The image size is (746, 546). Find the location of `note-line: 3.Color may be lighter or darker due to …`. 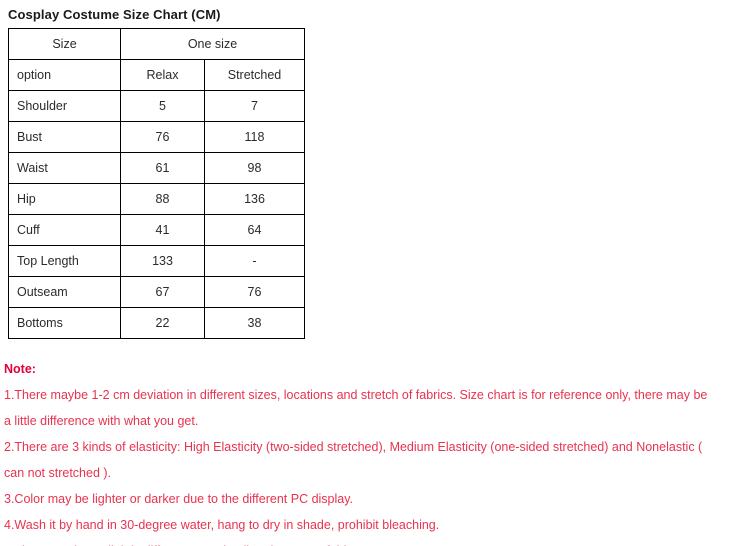

note-line: 3.Color may be lighter or darker due to … is located at coordinates (179, 499).